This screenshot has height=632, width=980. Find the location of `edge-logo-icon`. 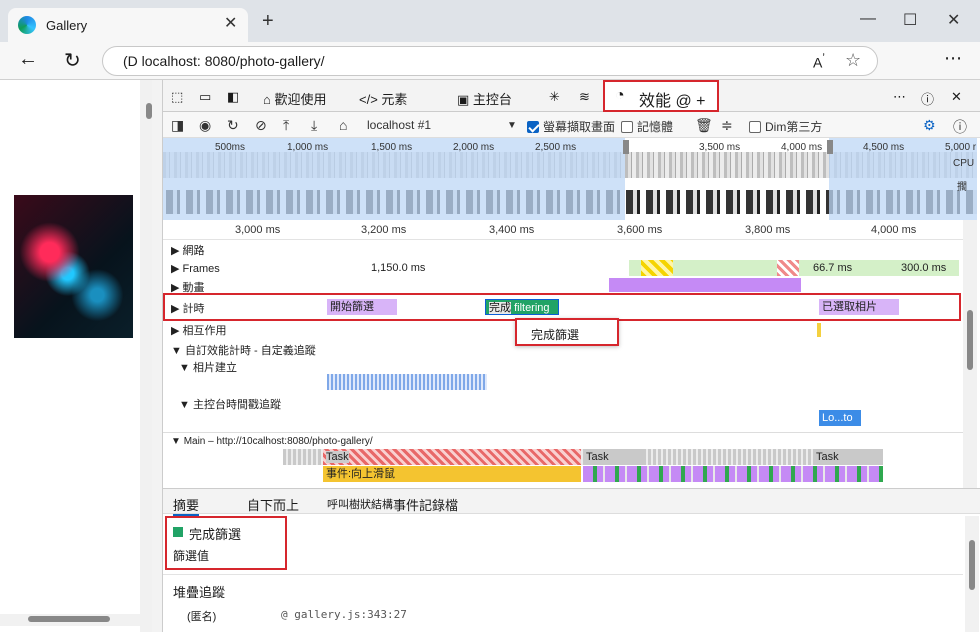

edge-logo-icon is located at coordinates (27, 25).